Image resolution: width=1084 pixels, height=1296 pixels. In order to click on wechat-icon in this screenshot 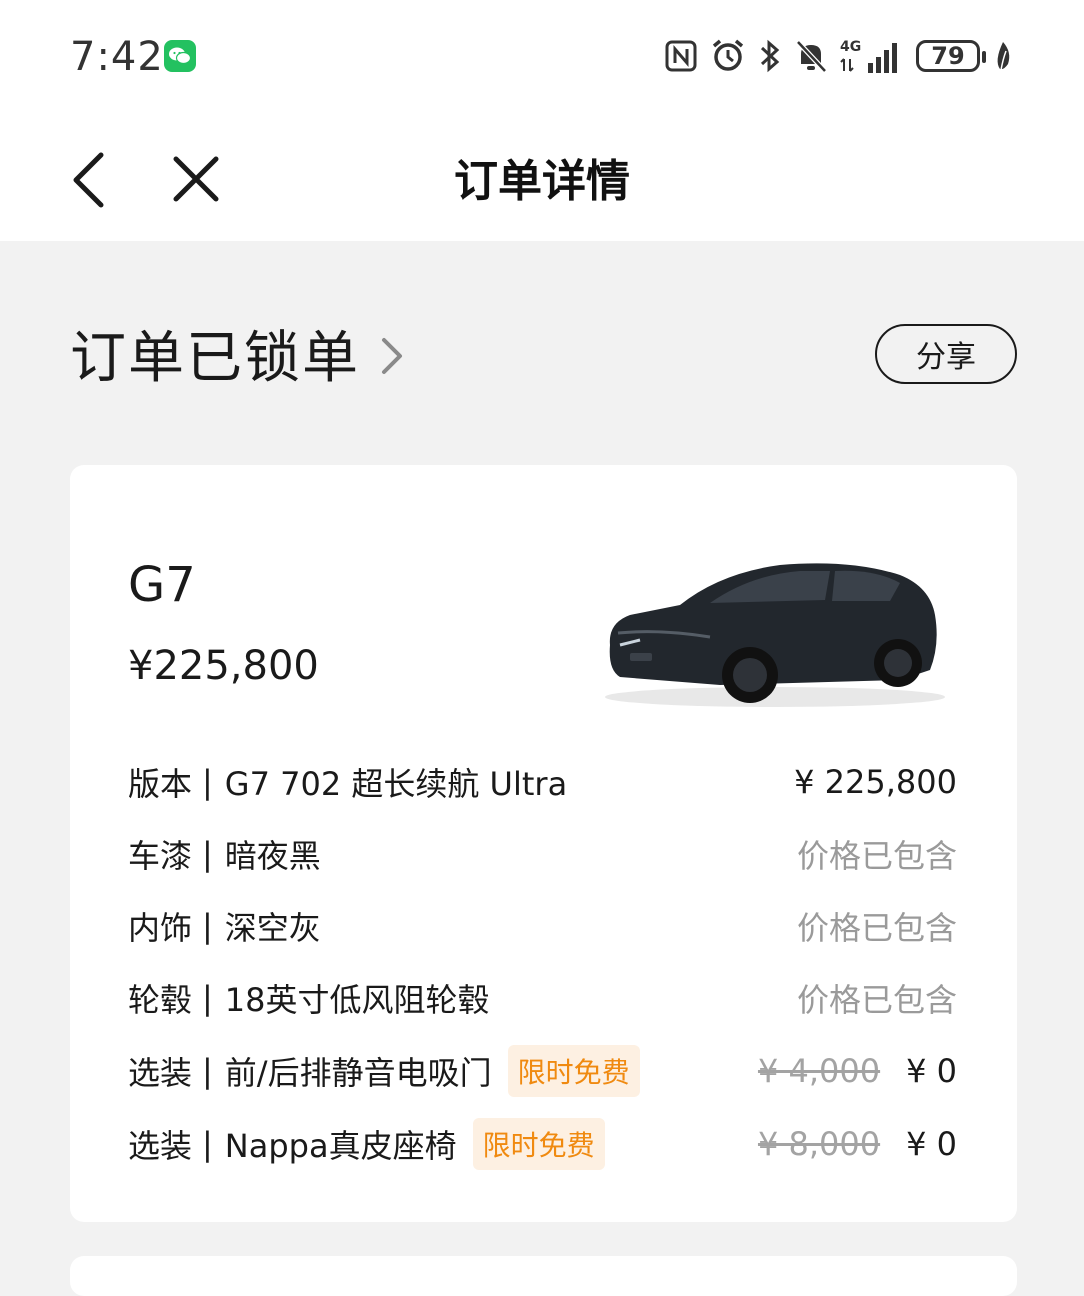, I will do `click(180, 56)`.